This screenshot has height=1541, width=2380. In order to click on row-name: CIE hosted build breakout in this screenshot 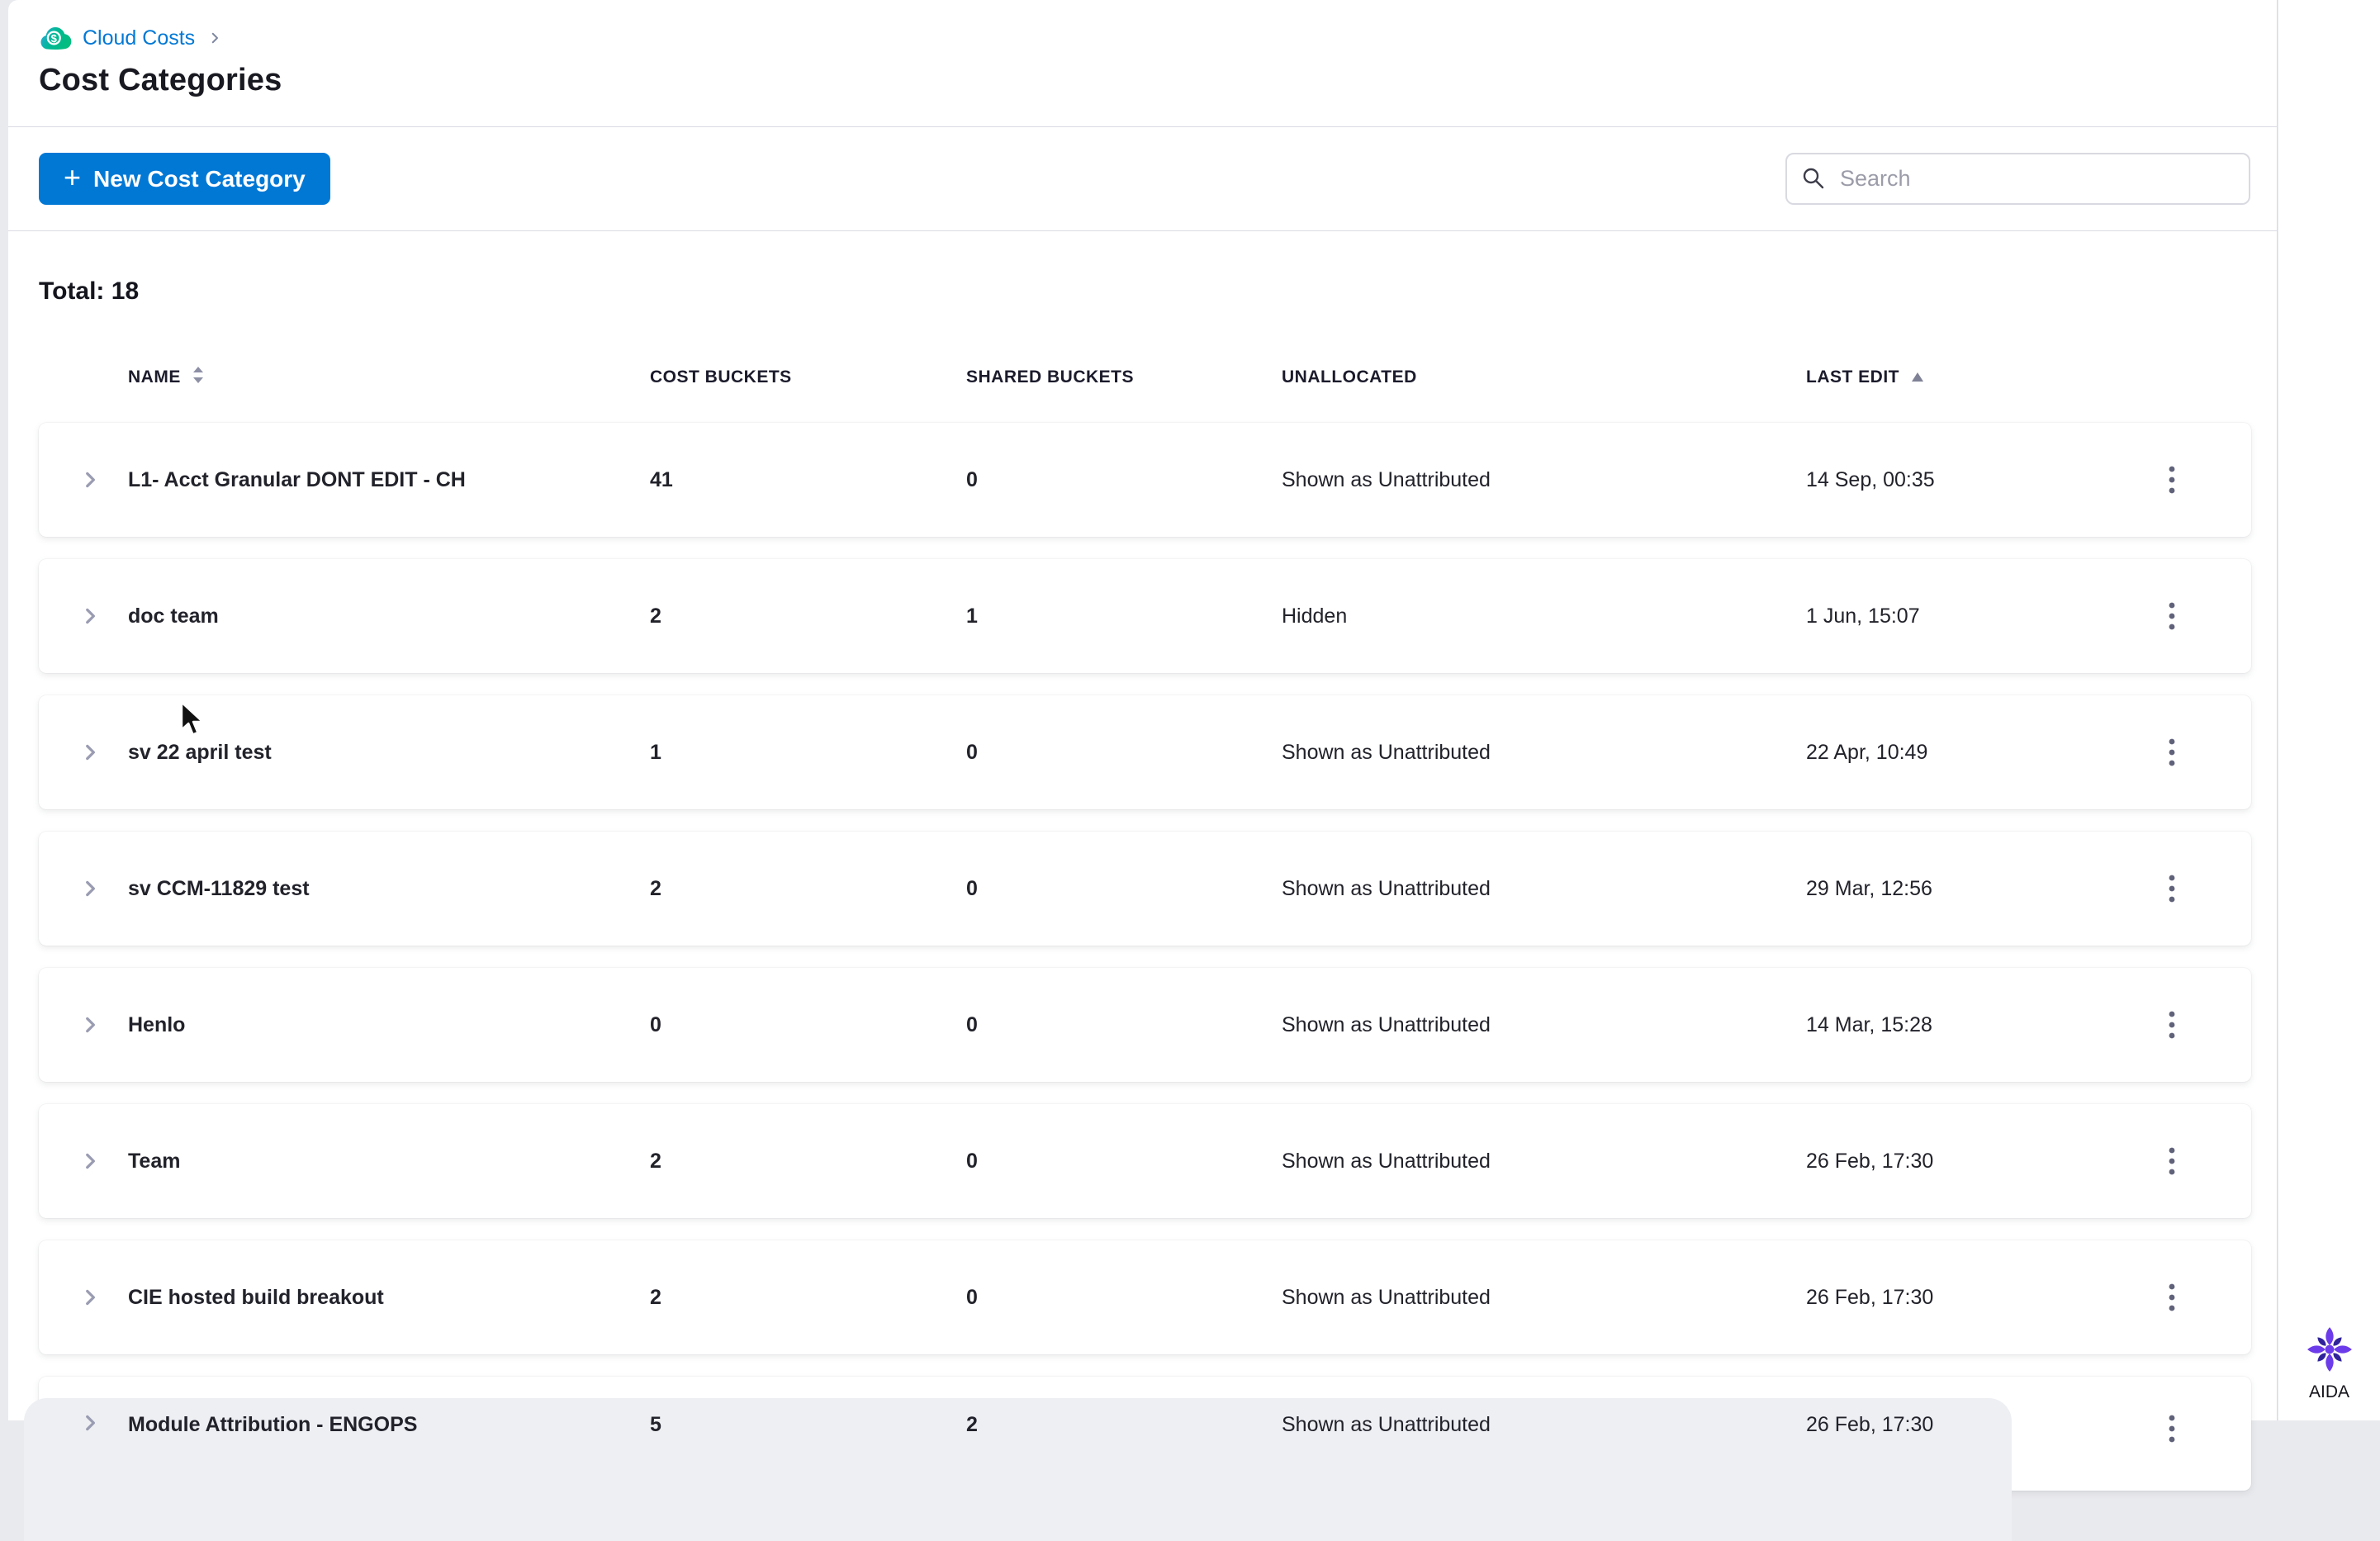, I will do `click(256, 1297)`.